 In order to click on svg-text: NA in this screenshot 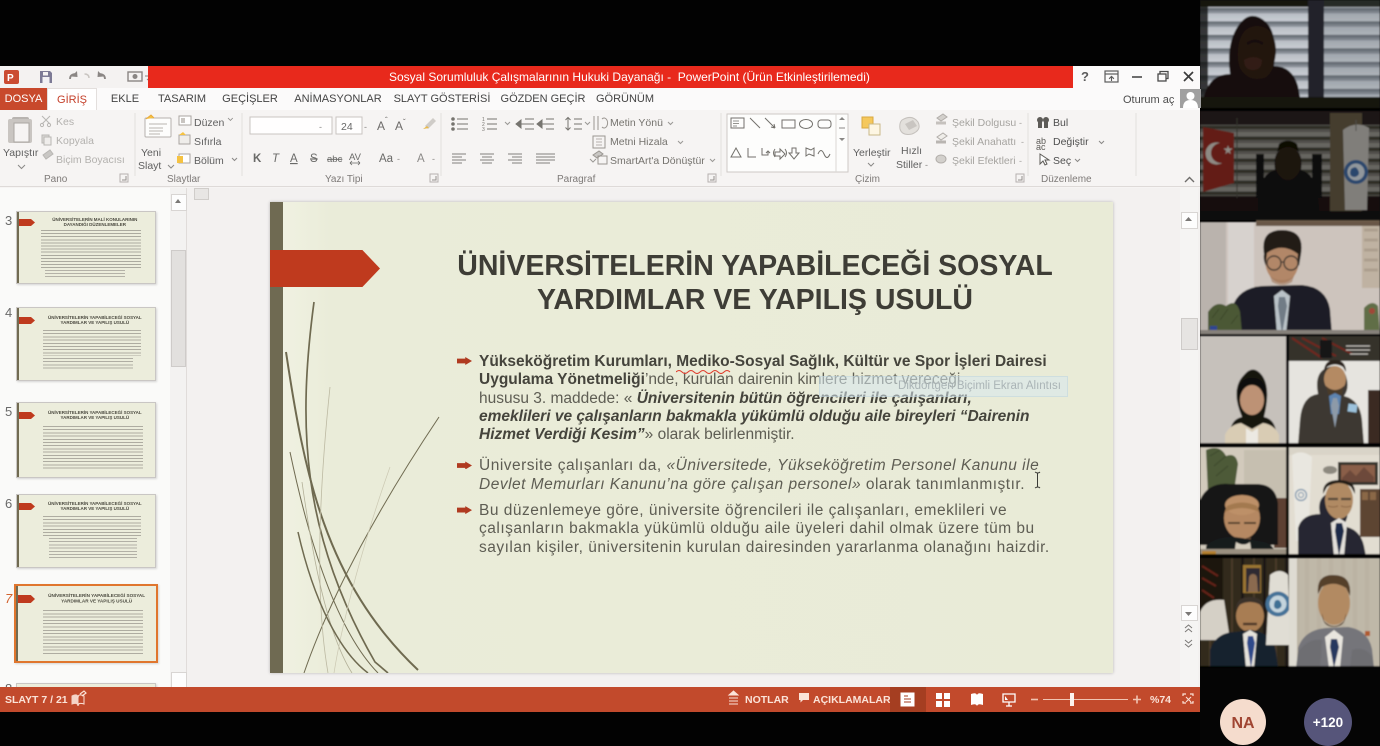, I will do `click(1243, 723)`.